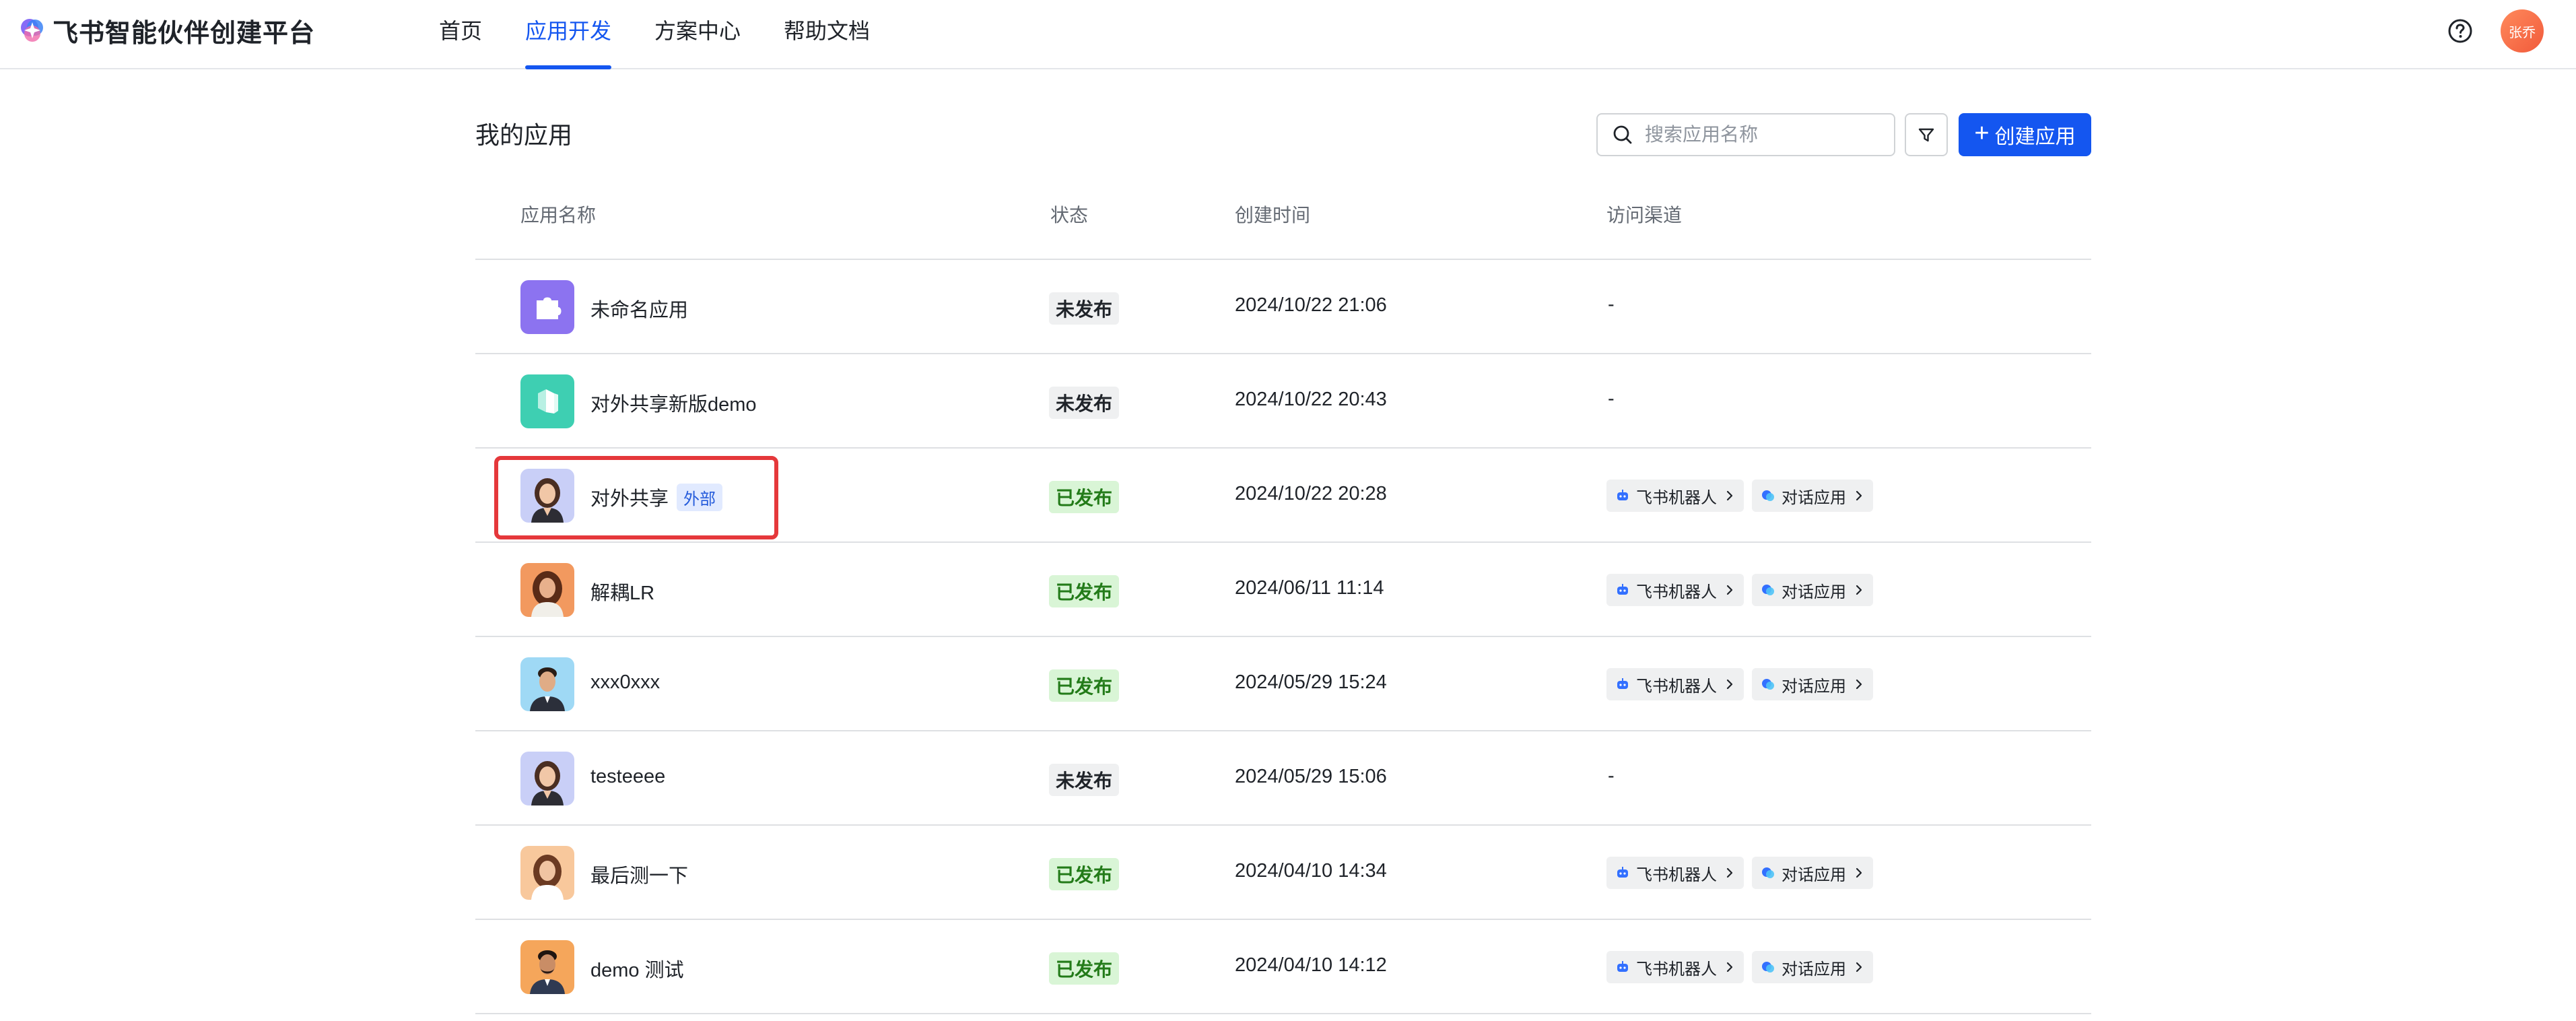 The image size is (2576, 1021). What do you see at coordinates (547, 307) in the screenshot?
I see `puzzle-icon` at bounding box center [547, 307].